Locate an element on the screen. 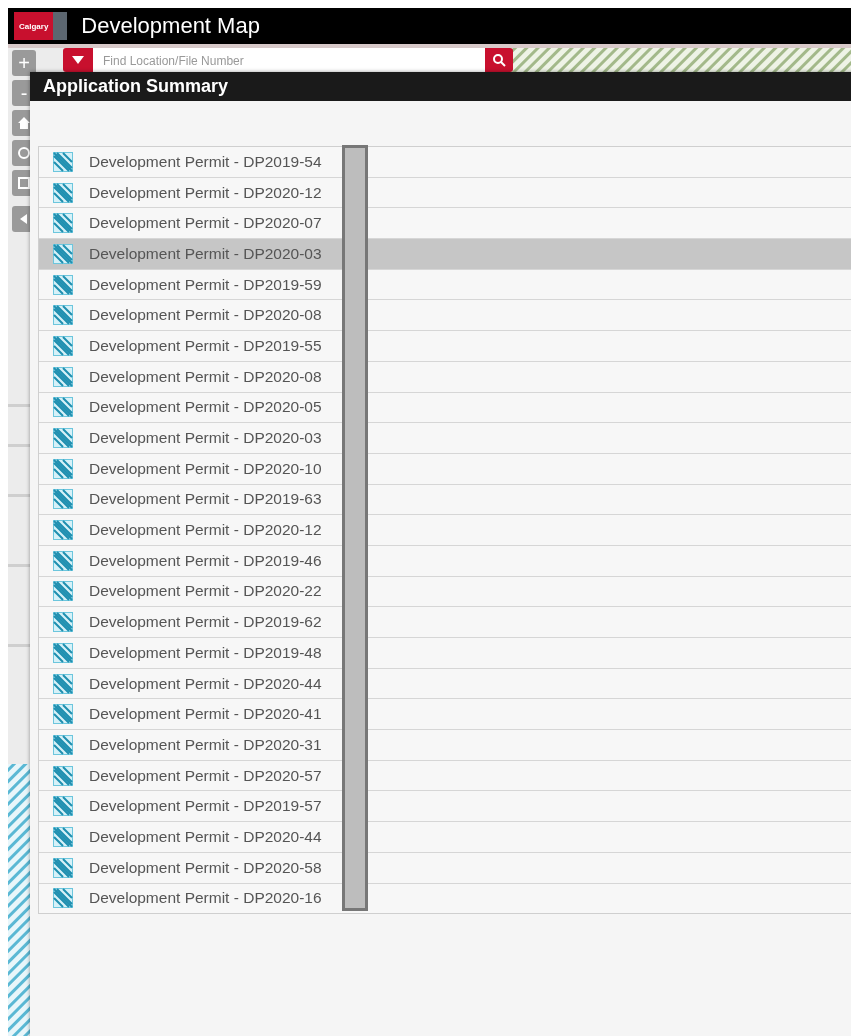 Image resolution: width=851 pixels, height=1036 pixels. application-label: Development Permit - DP2019-48 is located at coordinates (205, 652).